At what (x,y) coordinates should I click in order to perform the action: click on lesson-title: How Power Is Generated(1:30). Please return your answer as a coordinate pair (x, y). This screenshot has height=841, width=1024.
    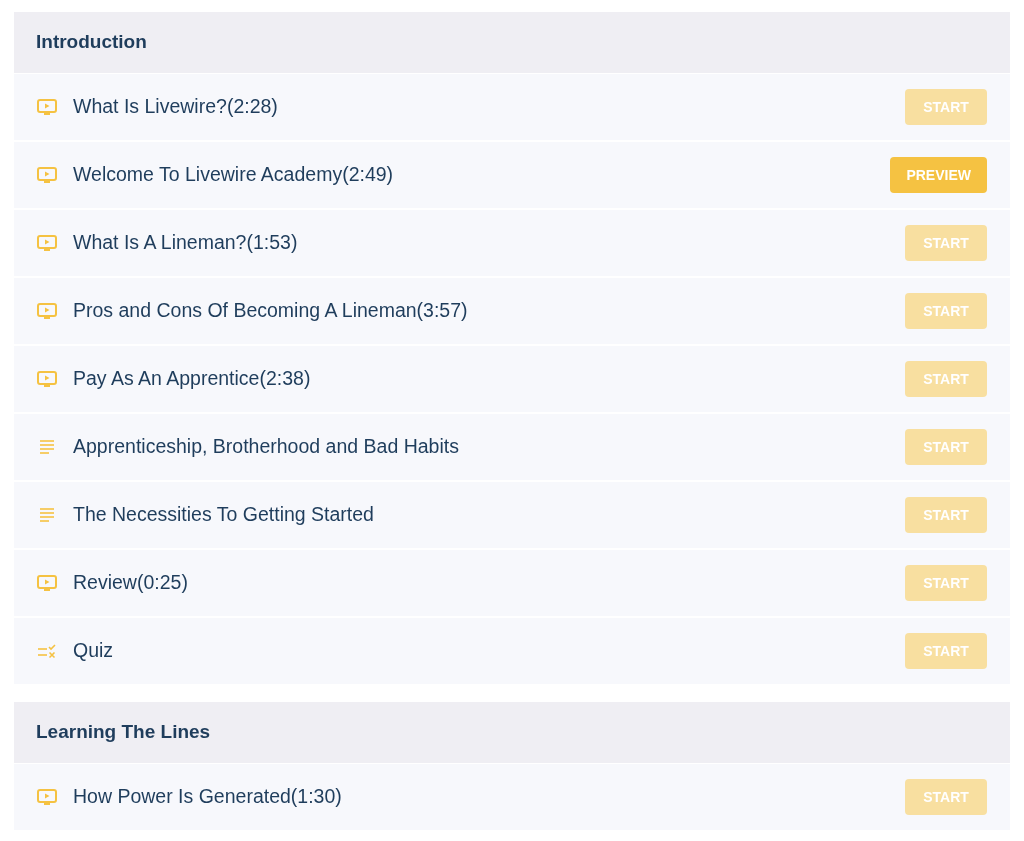
    Looking at the image, I should click on (208, 797).